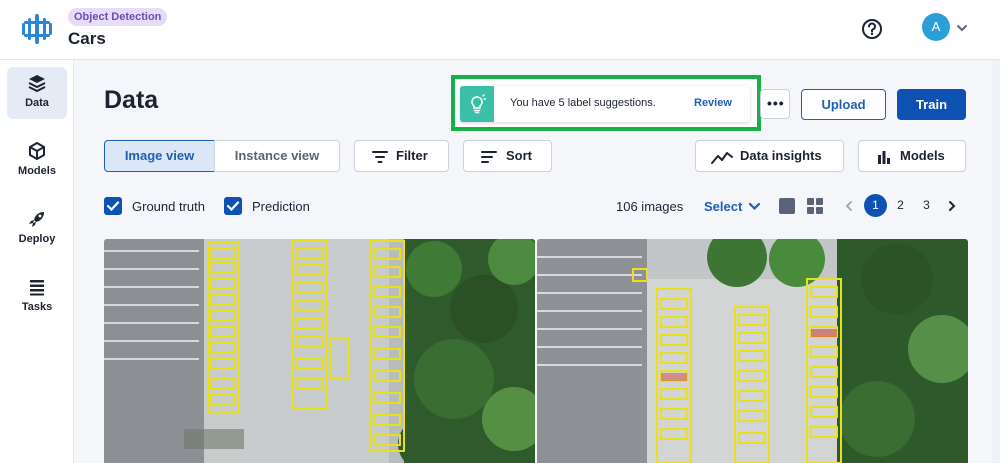 This screenshot has height=463, width=1000. Describe the element at coordinates (281, 206) in the screenshot. I see `prediction-label: Prediction` at that location.